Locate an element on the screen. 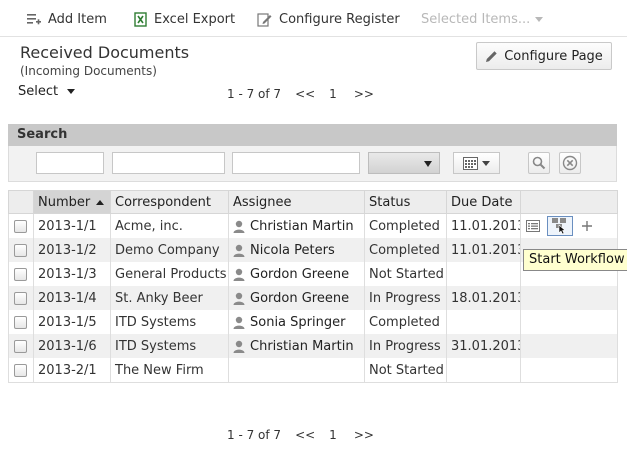  column-header-correspondent: Correspondent is located at coordinates (169, 202).